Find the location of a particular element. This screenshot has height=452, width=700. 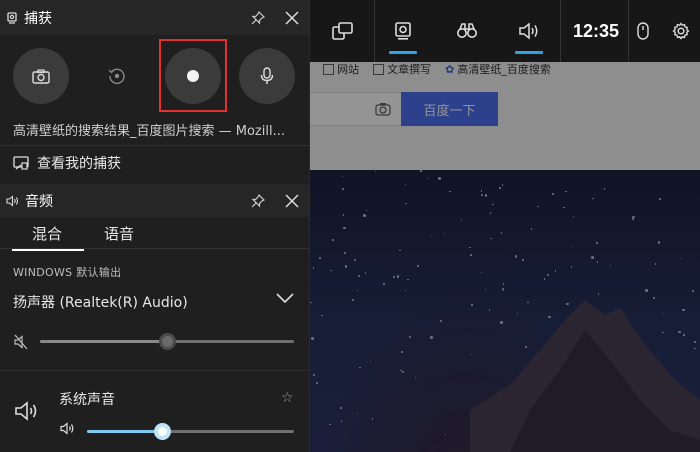

looking-for-group-button is located at coordinates (467, 31).